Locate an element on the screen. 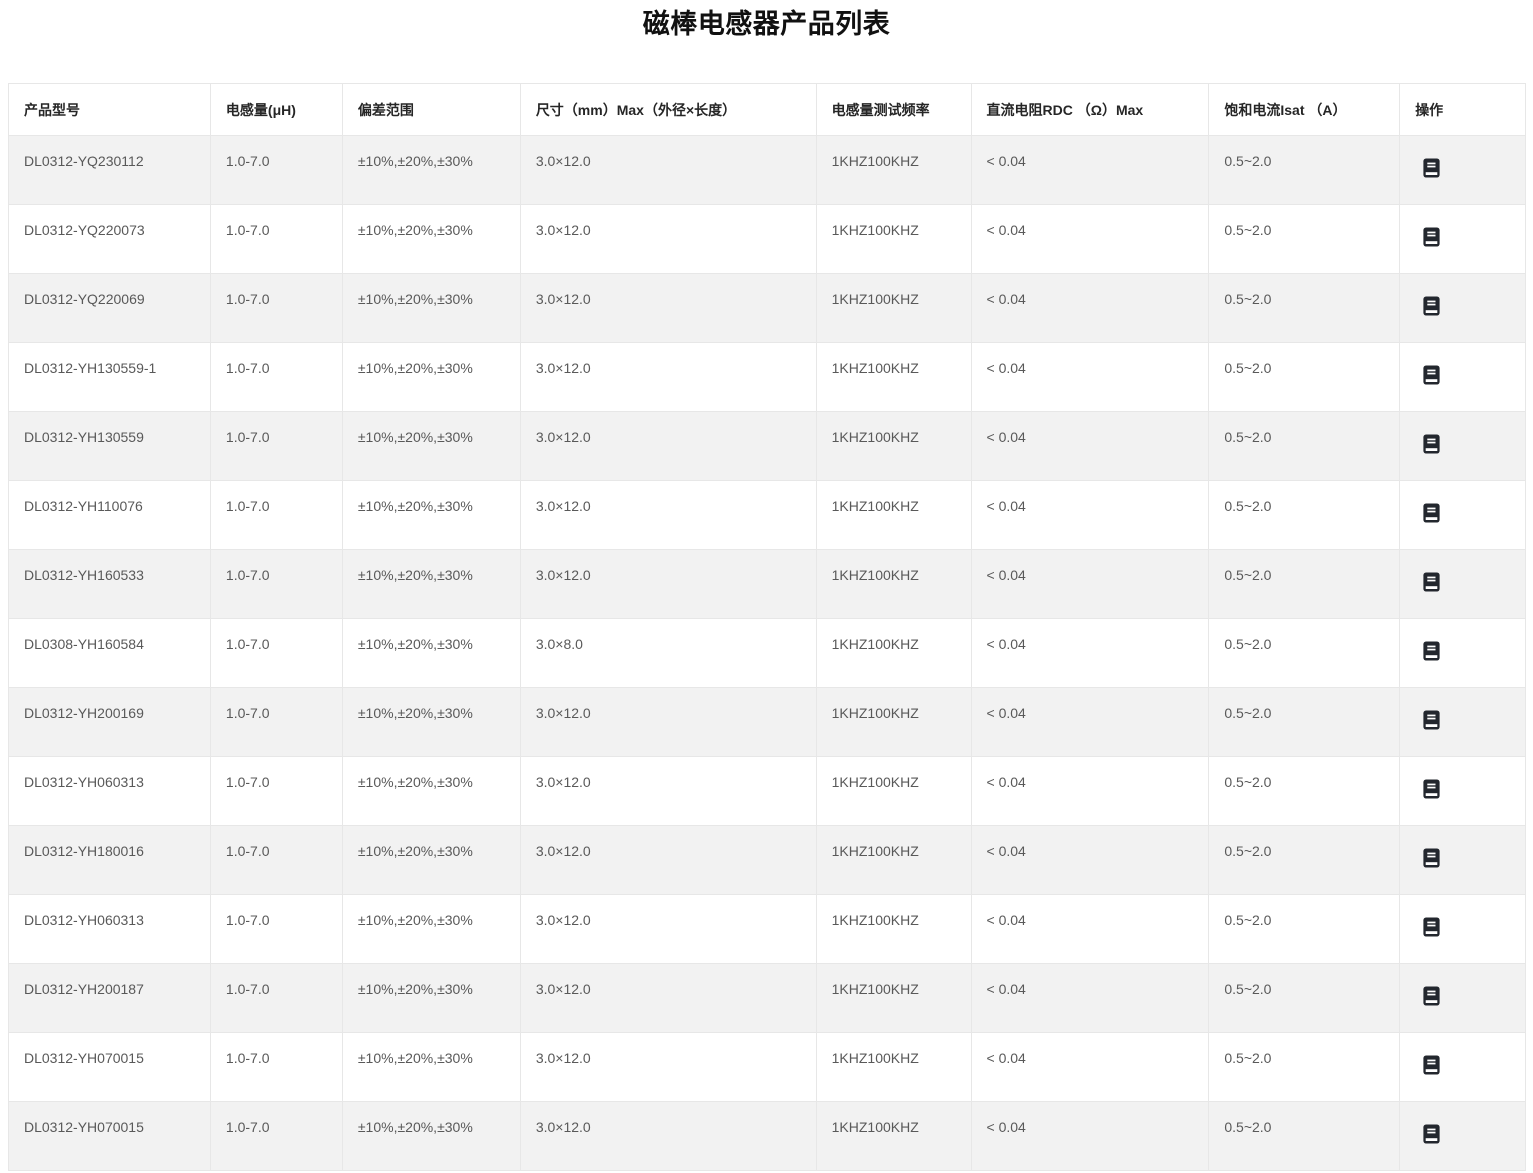 This screenshot has height=1173, width=1533. cell-model: DL0312-YH060313 is located at coordinates (109, 791).